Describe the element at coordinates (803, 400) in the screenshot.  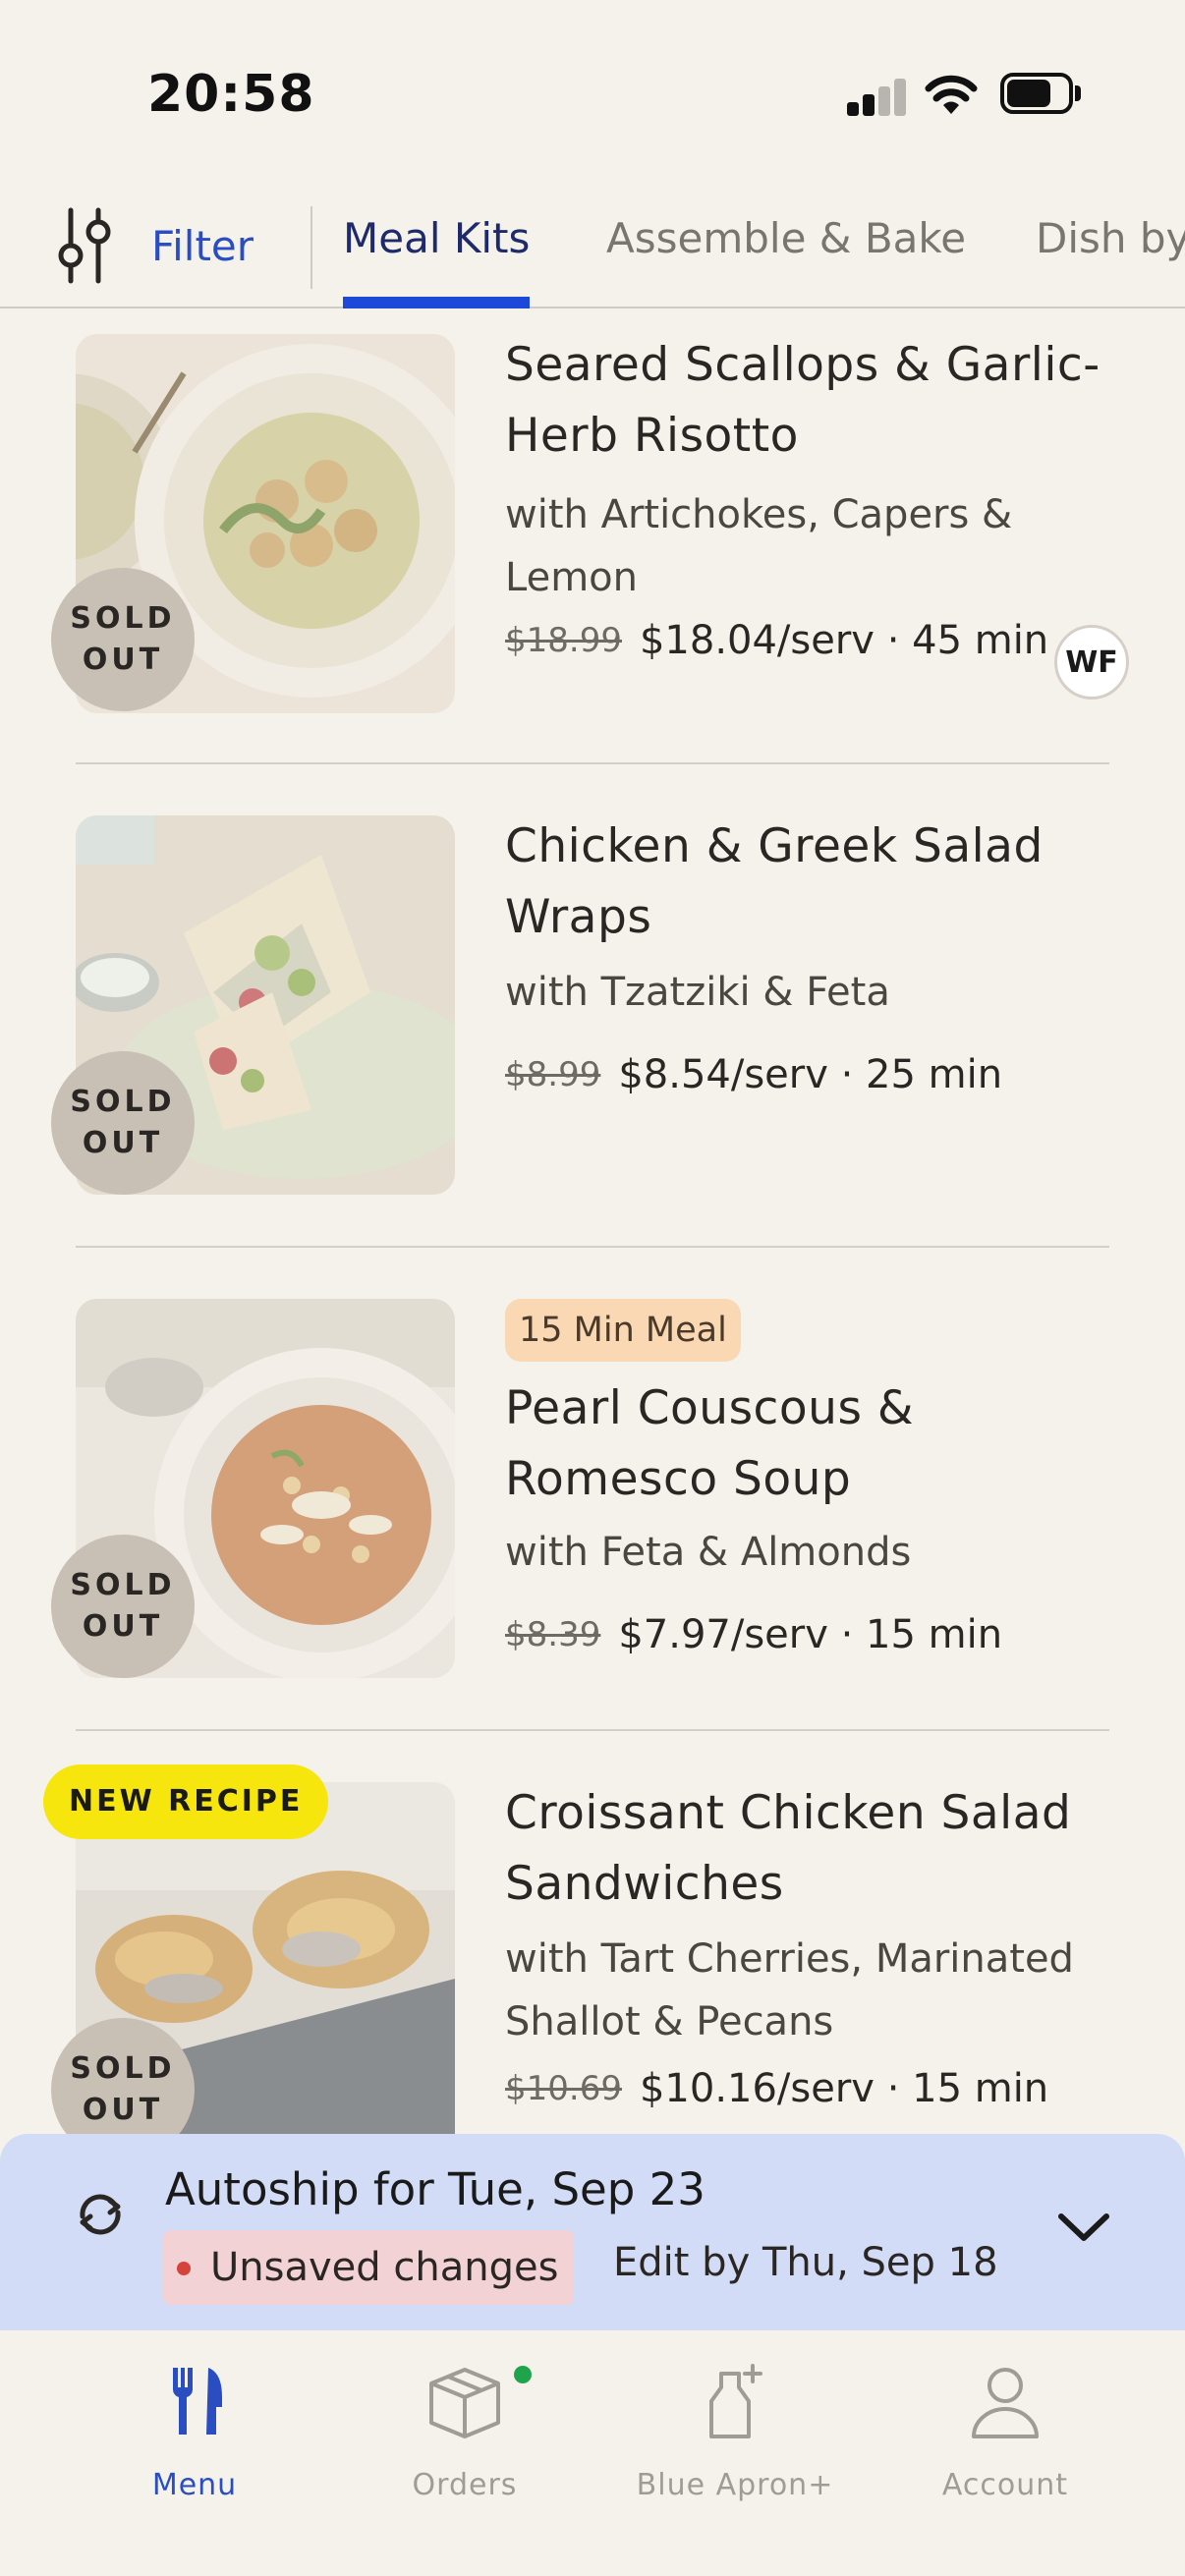
I see `recipe-title: Seared Scallops & Garlic- Herb Risotto` at that location.